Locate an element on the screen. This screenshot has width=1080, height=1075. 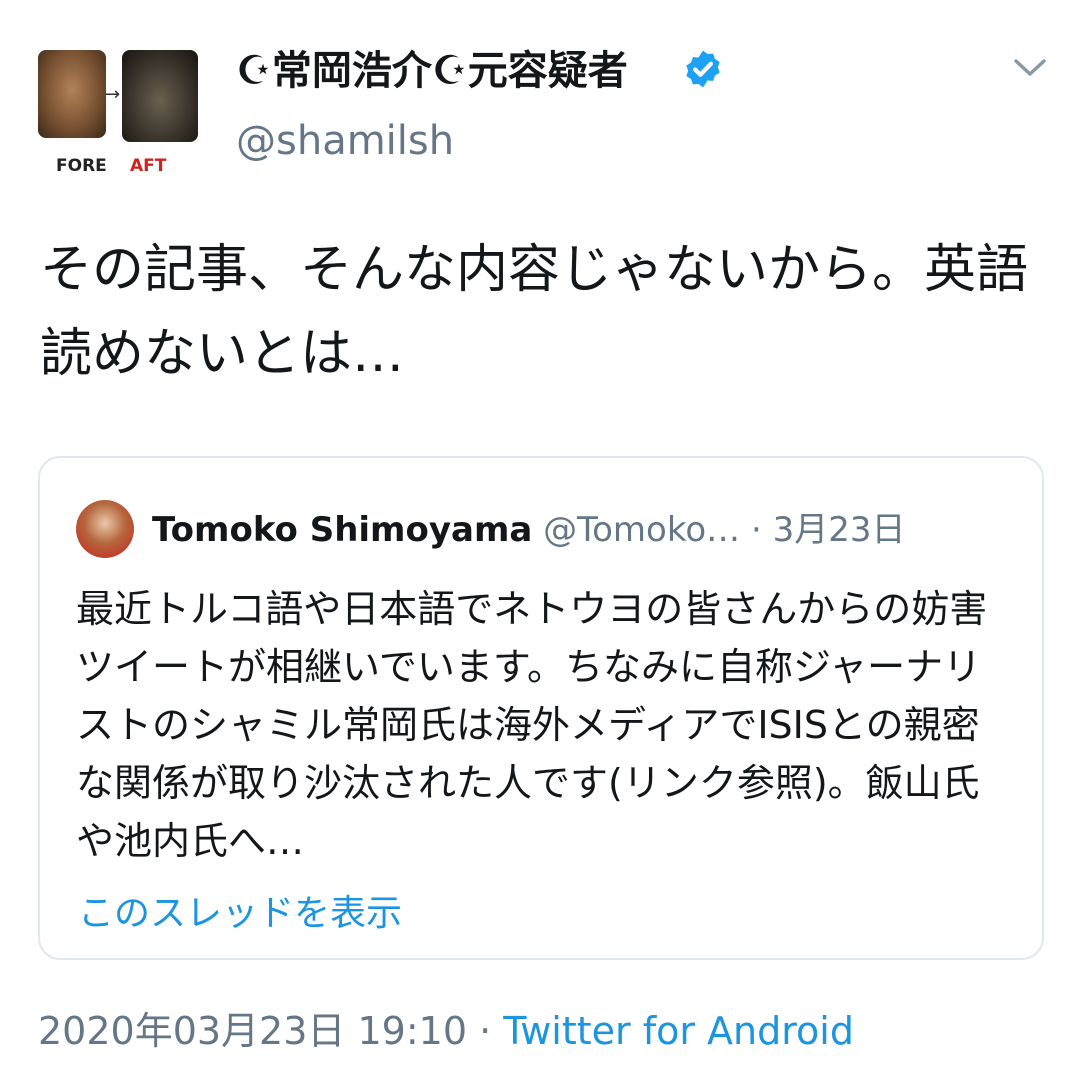
author-avatar: → FORE AFT is located at coordinates (118, 114).